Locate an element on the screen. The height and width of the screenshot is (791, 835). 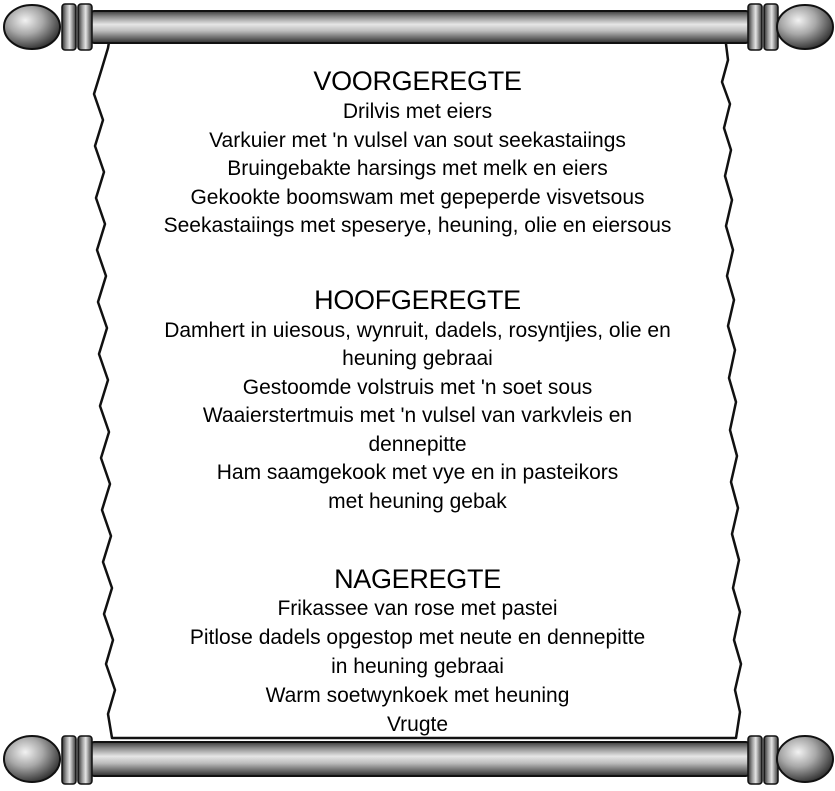
top-rod-icon is located at coordinates (418, 27).